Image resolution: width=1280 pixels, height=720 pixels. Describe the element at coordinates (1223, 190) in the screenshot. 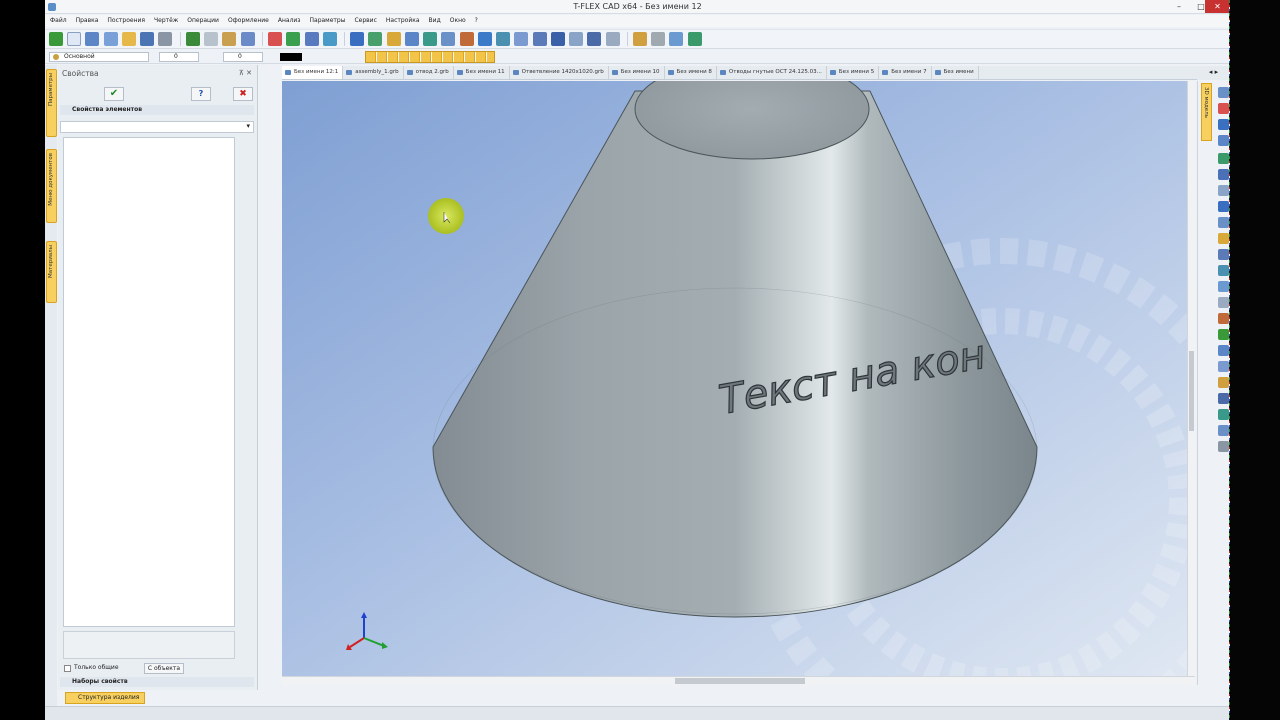

I see `rotate-view-icon` at that location.